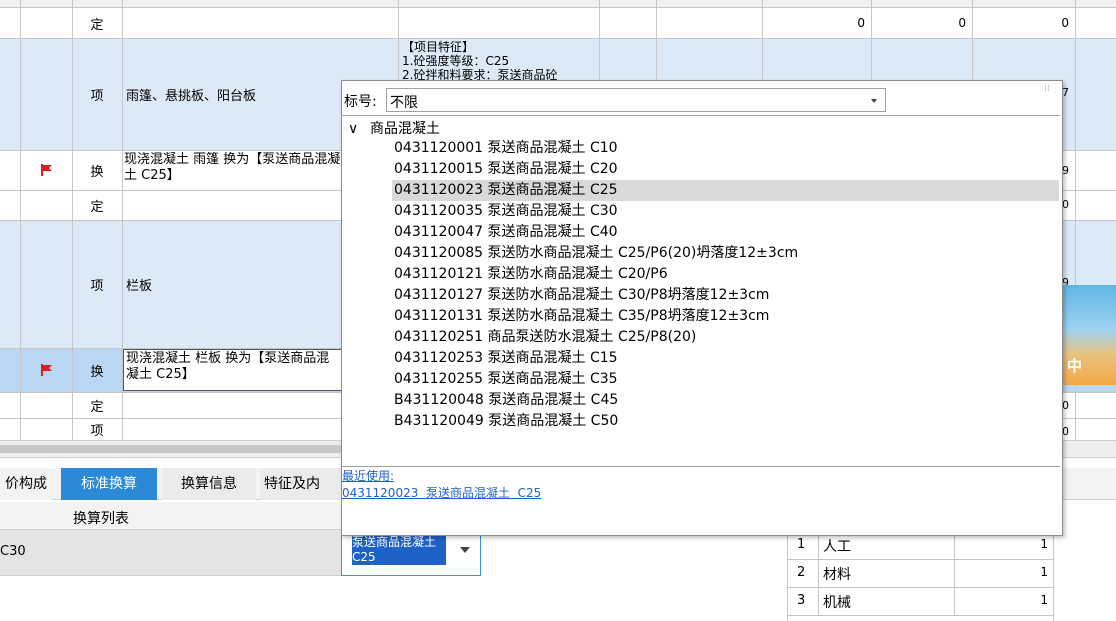  Describe the element at coordinates (506, 148) in the screenshot. I see `list-item: 0431120001 泵送商品混凝土 C10` at that location.